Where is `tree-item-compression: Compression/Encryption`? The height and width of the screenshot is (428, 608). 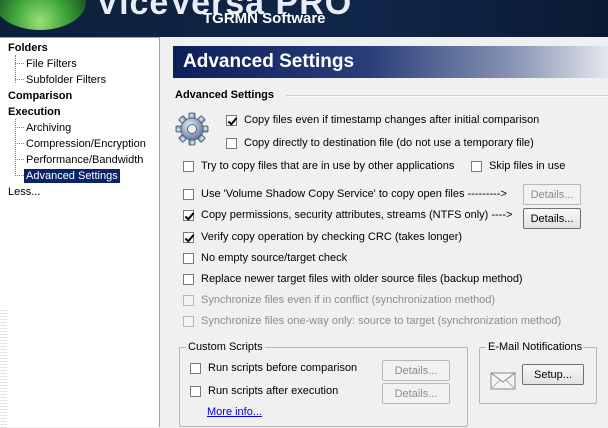
tree-item-compression: Compression/Encryption is located at coordinates (86, 144).